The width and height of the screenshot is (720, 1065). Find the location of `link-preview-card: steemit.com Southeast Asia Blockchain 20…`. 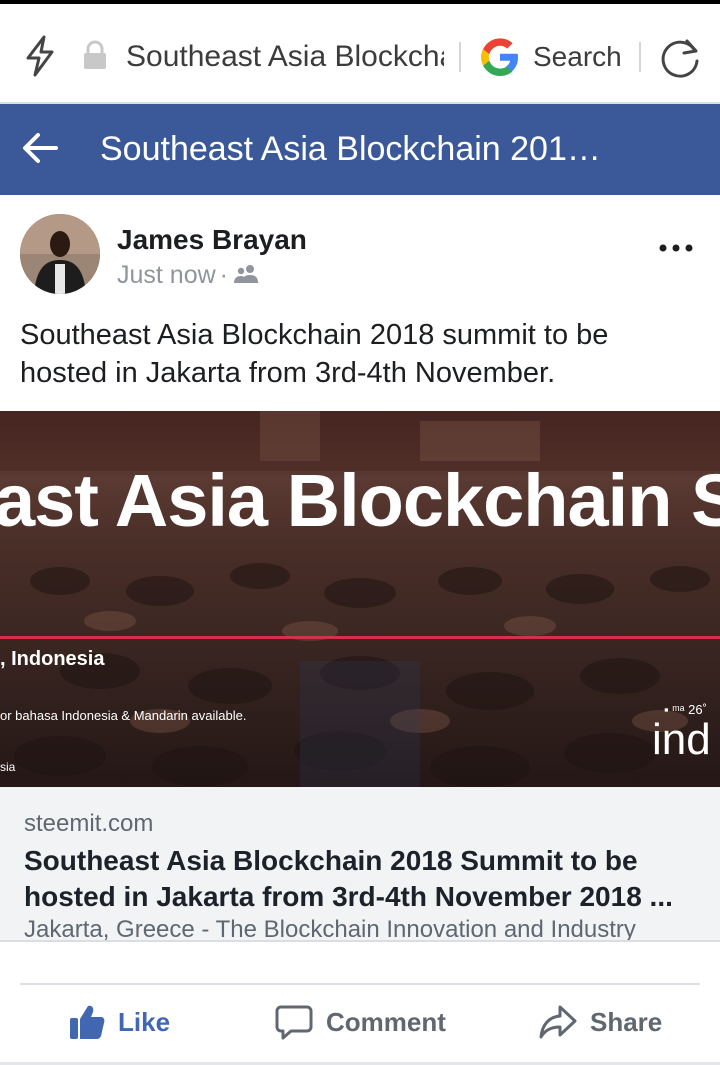

link-preview-card: steemit.com Southeast Asia Blockchain 20… is located at coordinates (360, 864).